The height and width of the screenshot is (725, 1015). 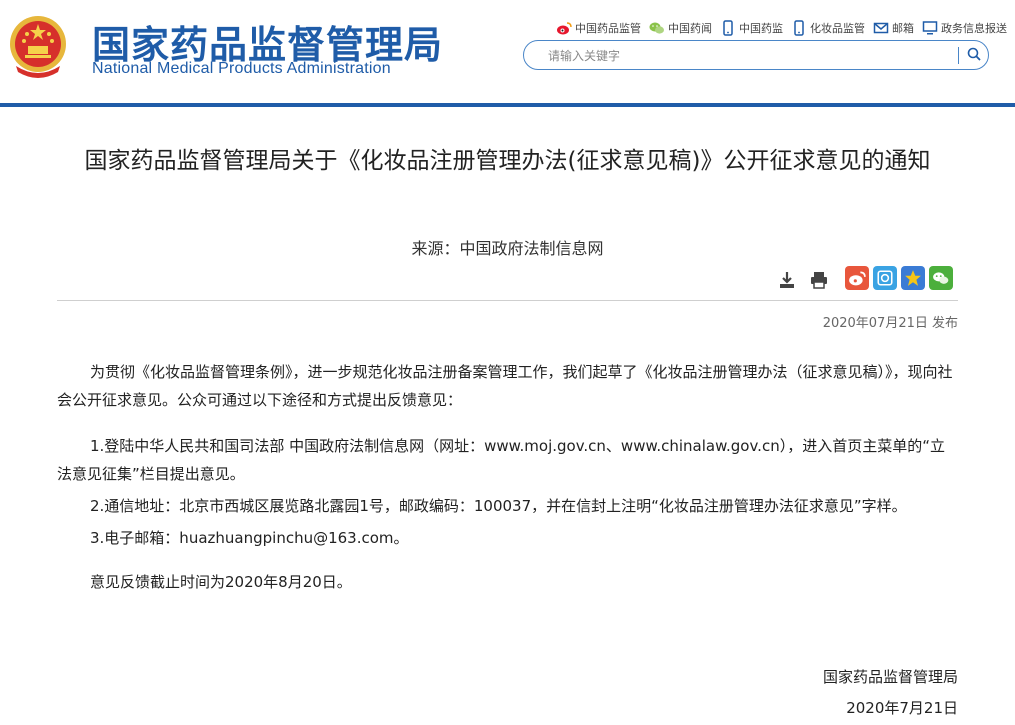 I want to click on star-share-icon, so click(x=913, y=278).